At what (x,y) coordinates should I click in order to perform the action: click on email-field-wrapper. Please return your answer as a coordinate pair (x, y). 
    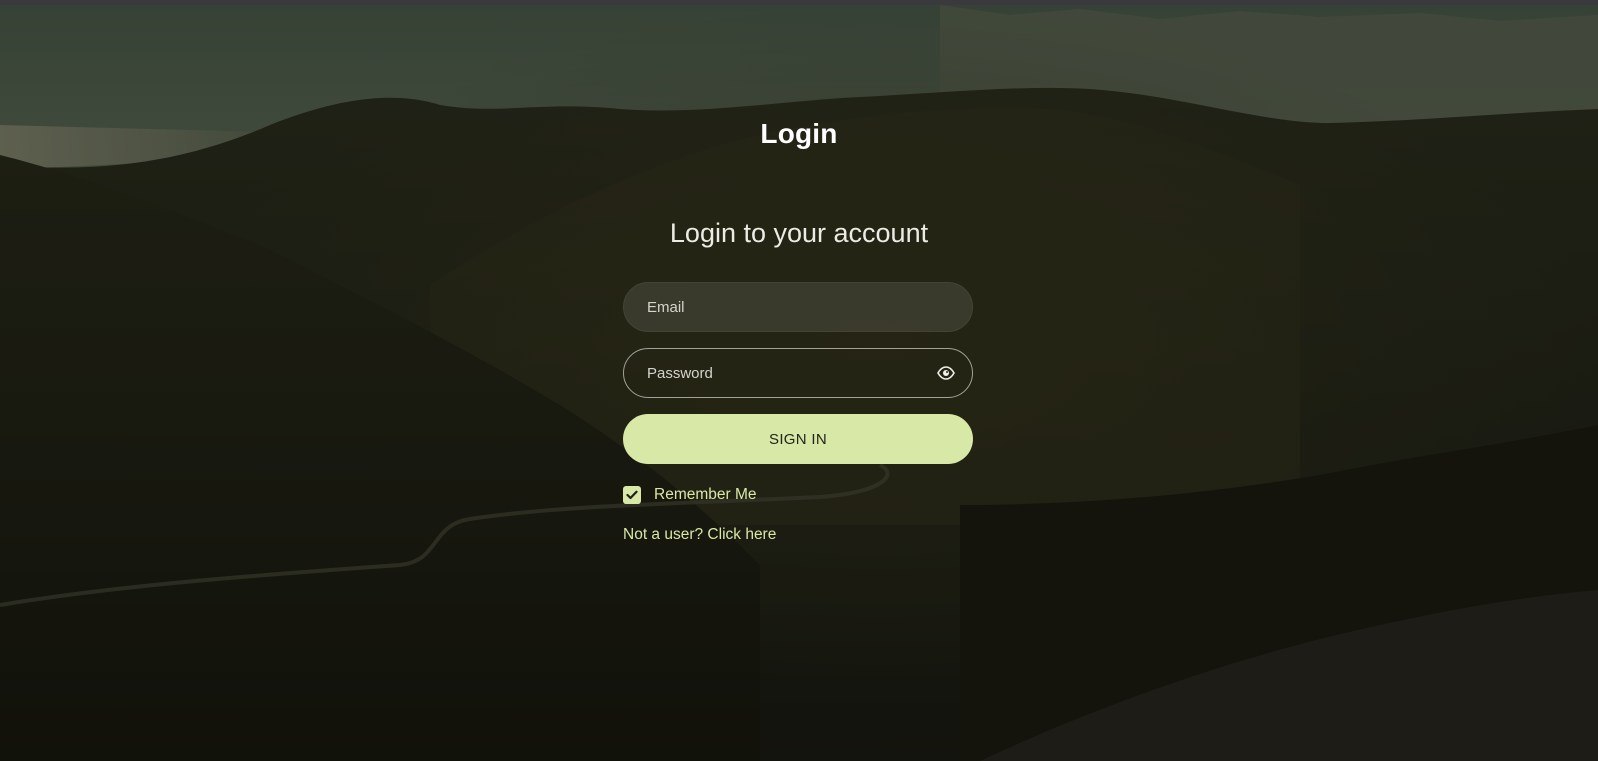
    Looking at the image, I should click on (798, 307).